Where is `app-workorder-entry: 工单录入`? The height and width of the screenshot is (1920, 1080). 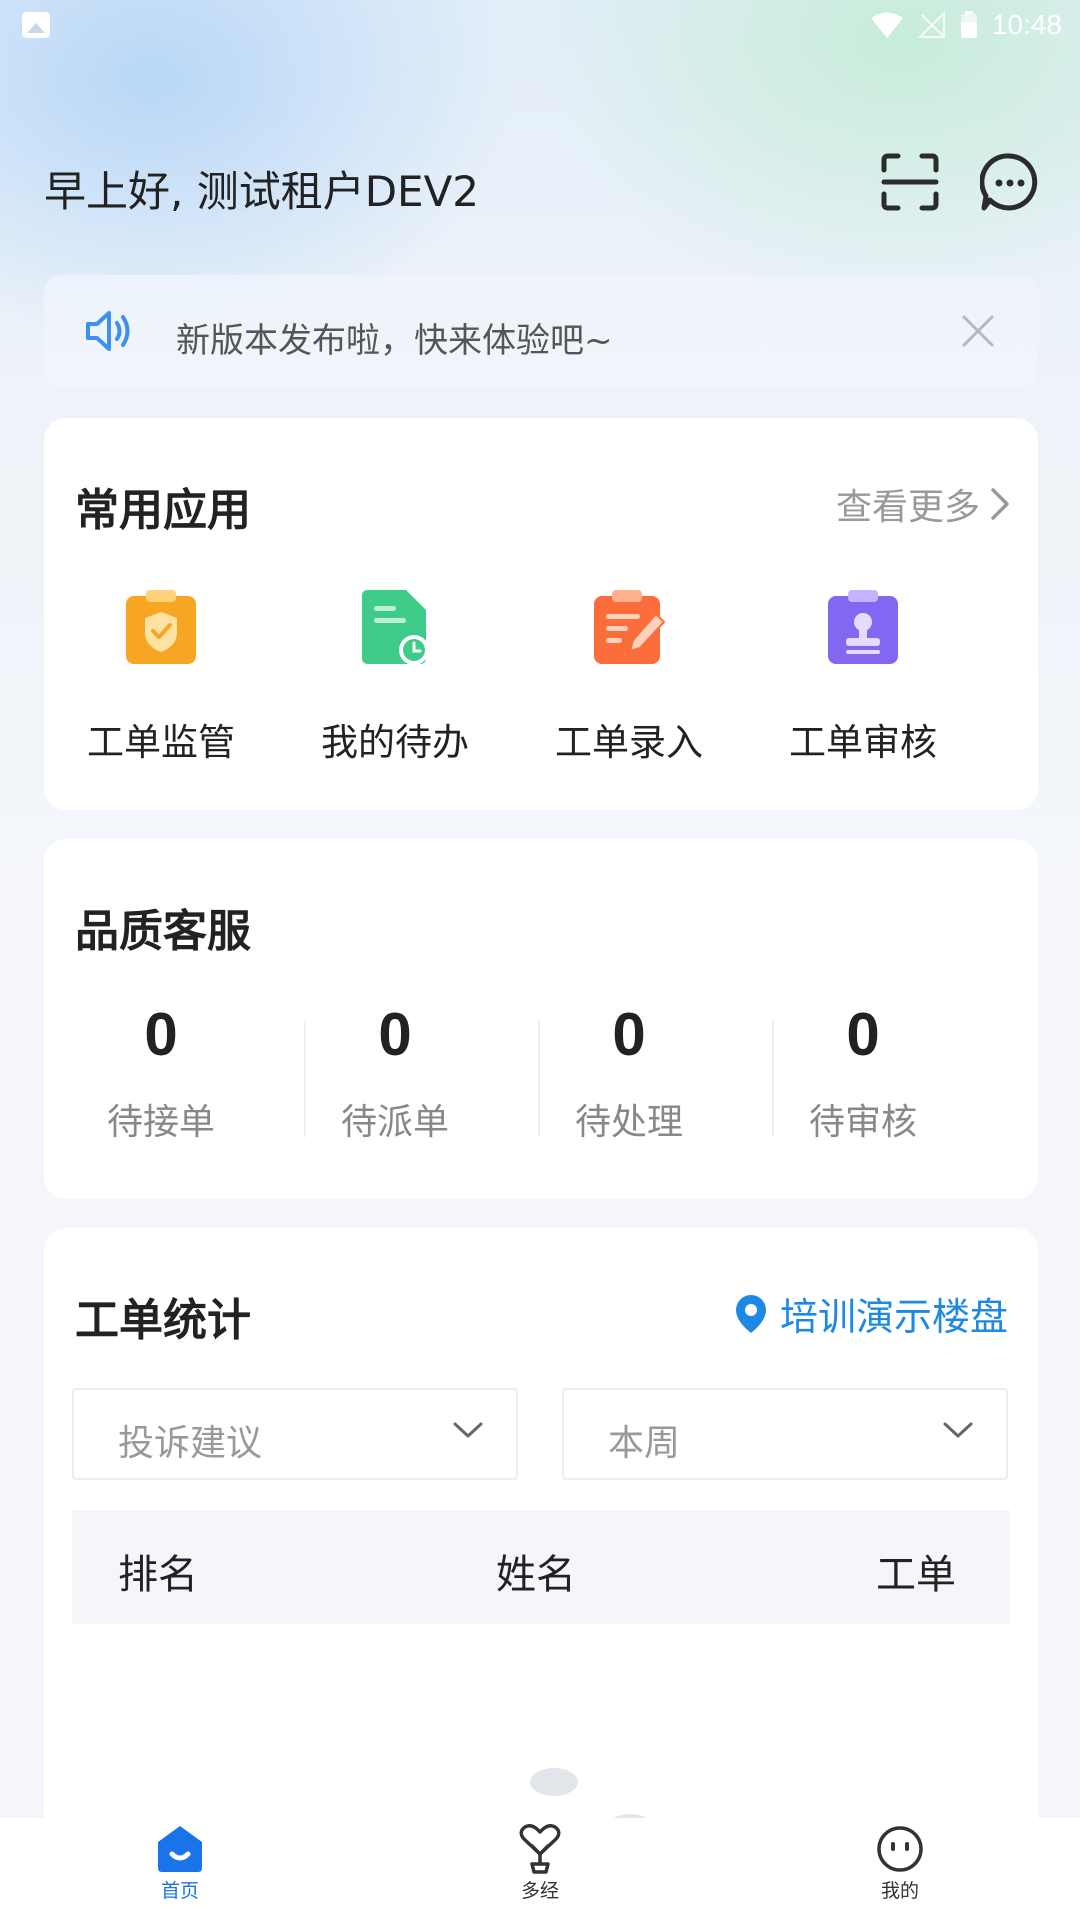 app-workorder-entry: 工单录入 is located at coordinates (629, 677).